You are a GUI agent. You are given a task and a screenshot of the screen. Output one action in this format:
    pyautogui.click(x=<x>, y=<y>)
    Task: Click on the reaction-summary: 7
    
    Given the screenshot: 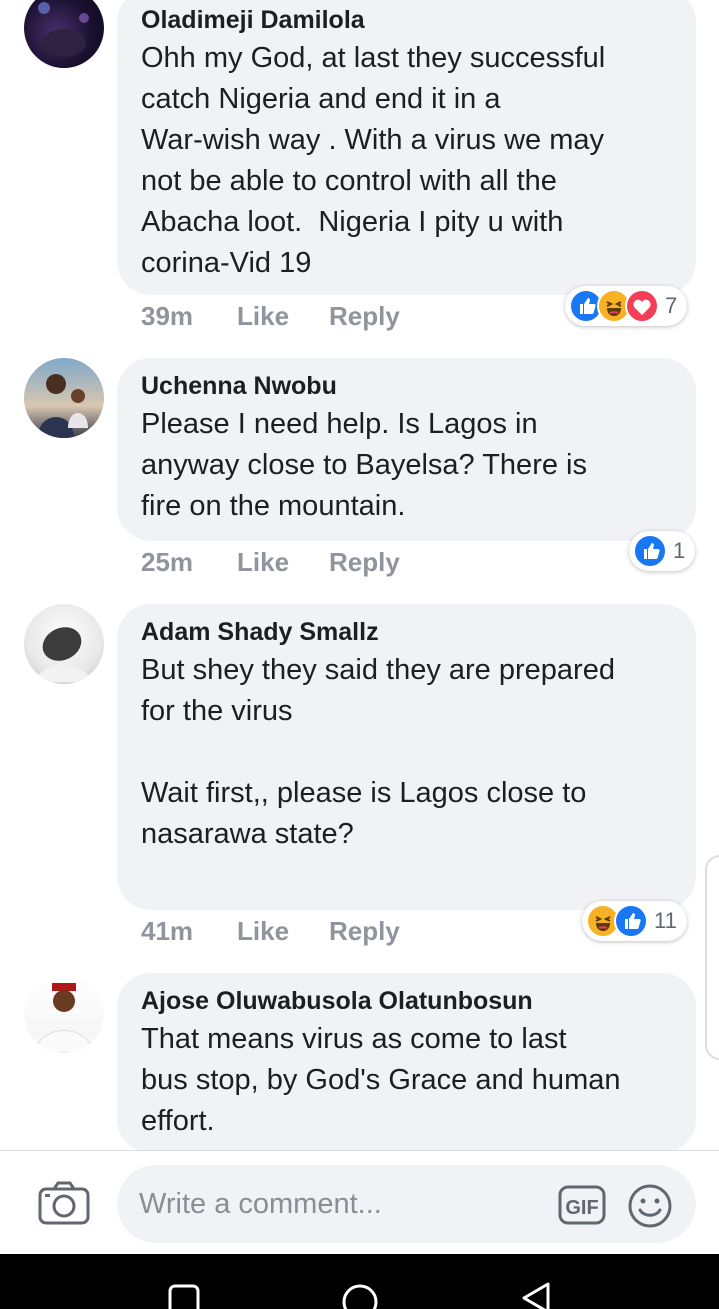 What is the action you would take?
    pyautogui.click(x=626, y=306)
    